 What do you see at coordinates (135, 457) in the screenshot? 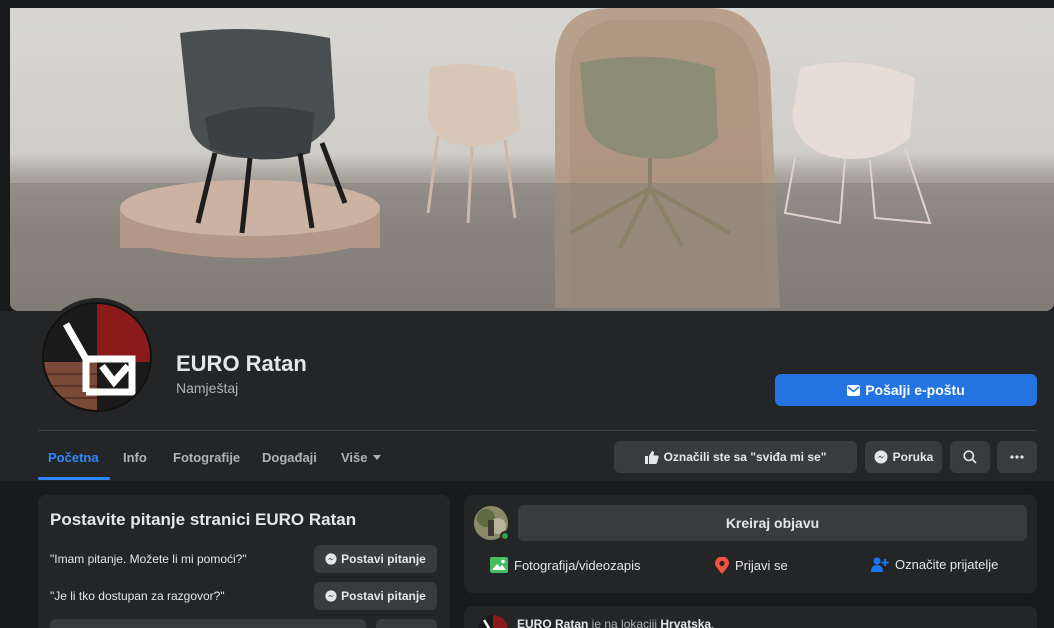
I see `tab-info: Info` at bounding box center [135, 457].